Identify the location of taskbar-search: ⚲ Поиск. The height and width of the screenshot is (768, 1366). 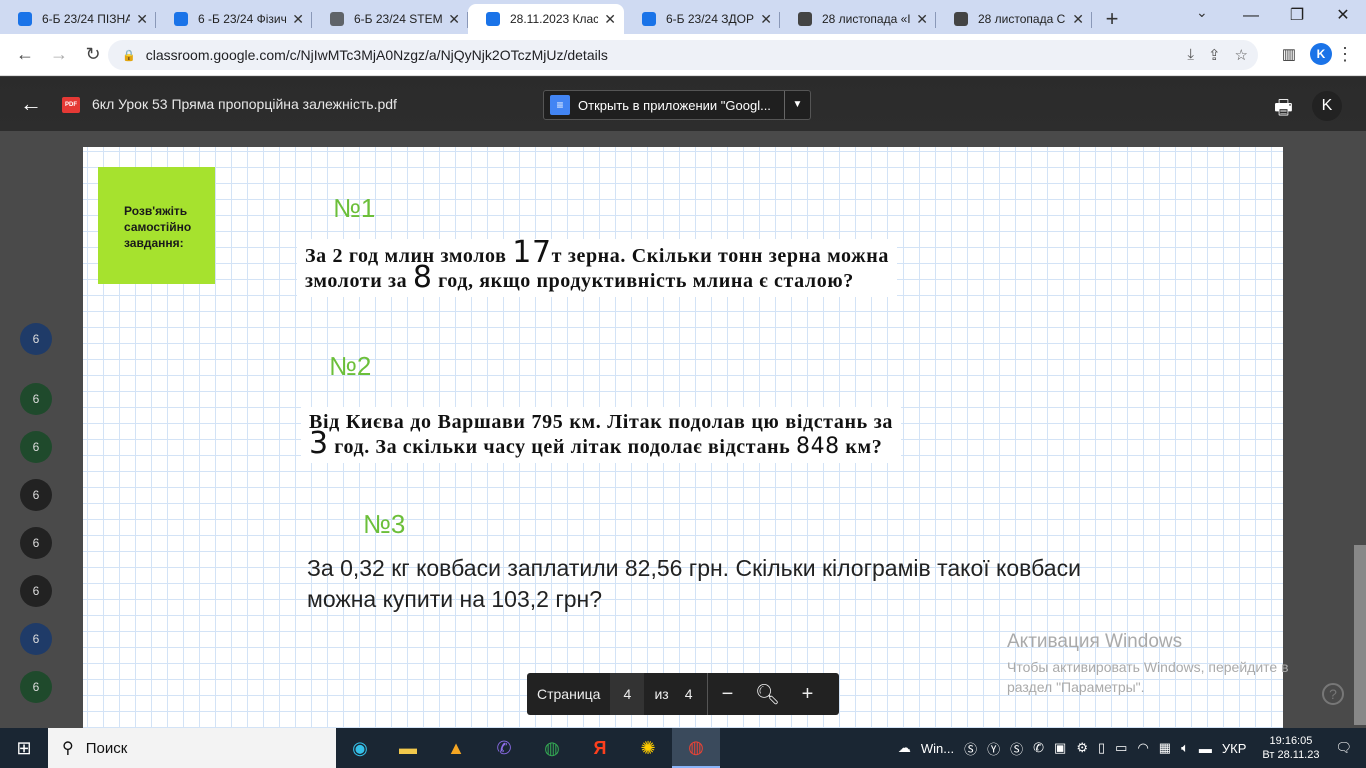
(192, 748).